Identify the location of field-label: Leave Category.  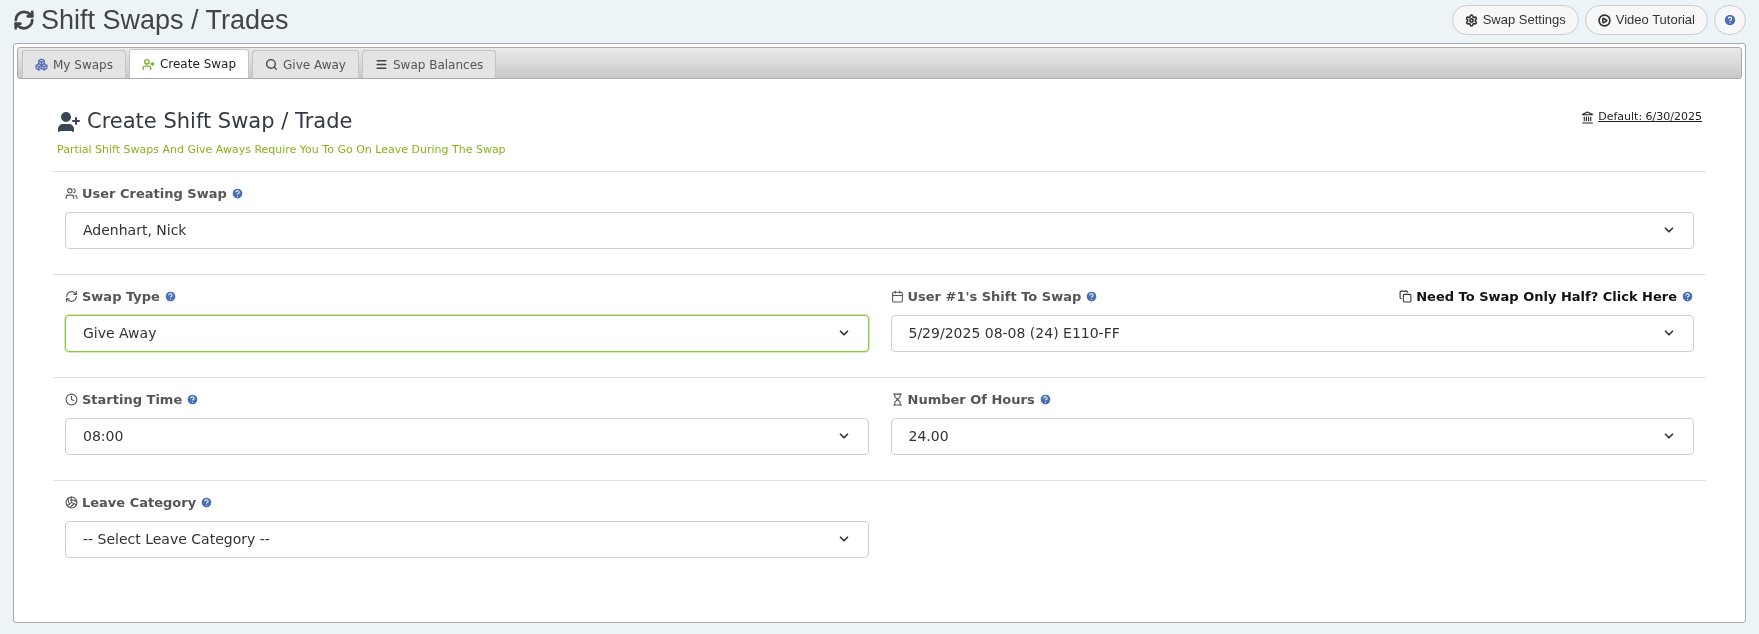
(139, 502).